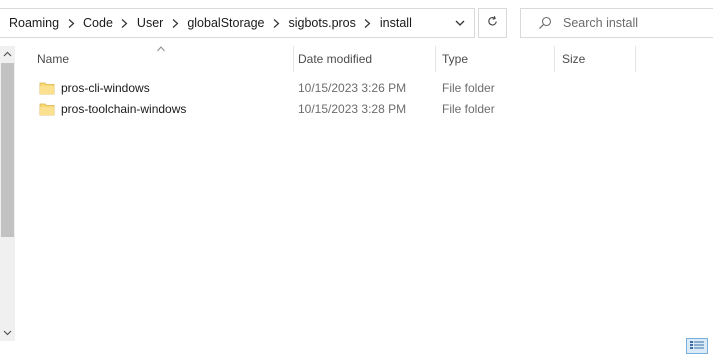  I want to click on breadcrumb-item-roaming: Roaming, so click(34, 23).